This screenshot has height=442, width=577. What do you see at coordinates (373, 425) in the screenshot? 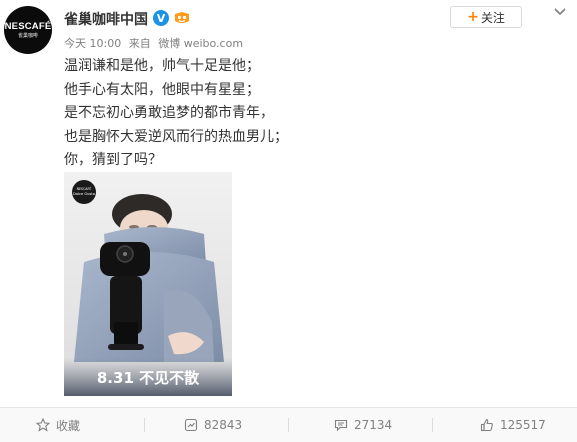
I see `comment-count: 27134` at bounding box center [373, 425].